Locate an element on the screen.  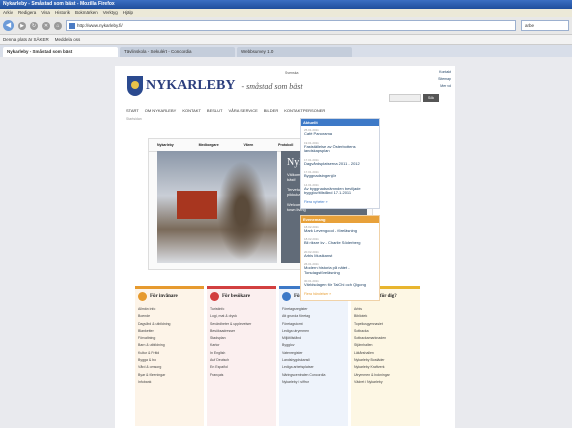
column-link: Topeliusgymnasiet is located at coordinates (385, 324).